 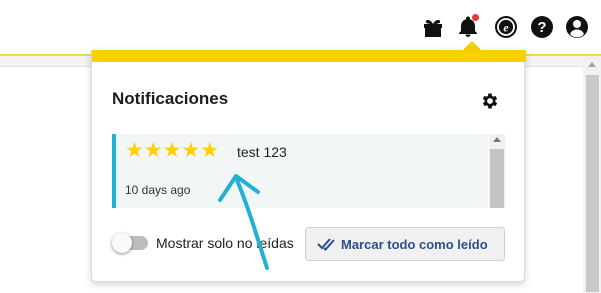 I want to click on gear-icon, so click(x=490, y=101).